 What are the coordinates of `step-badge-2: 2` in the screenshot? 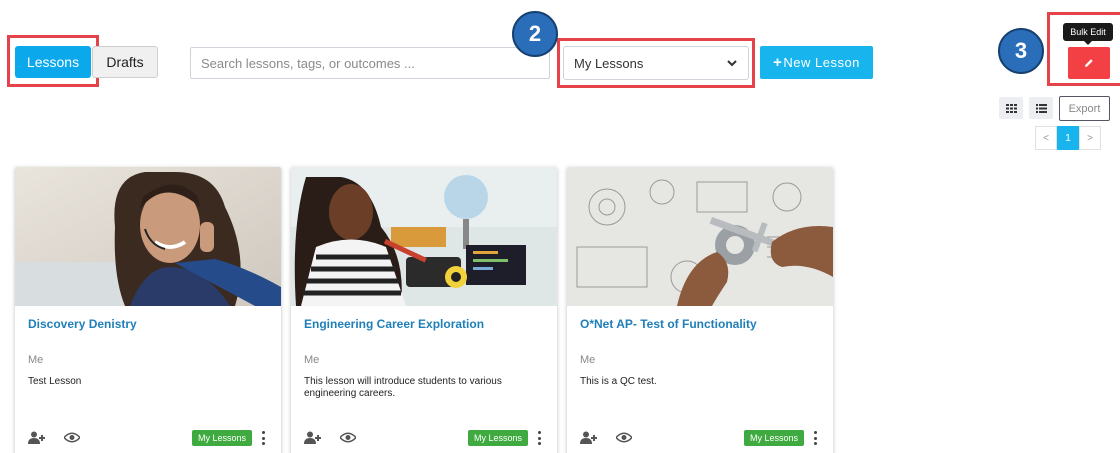 It's located at (535, 34).